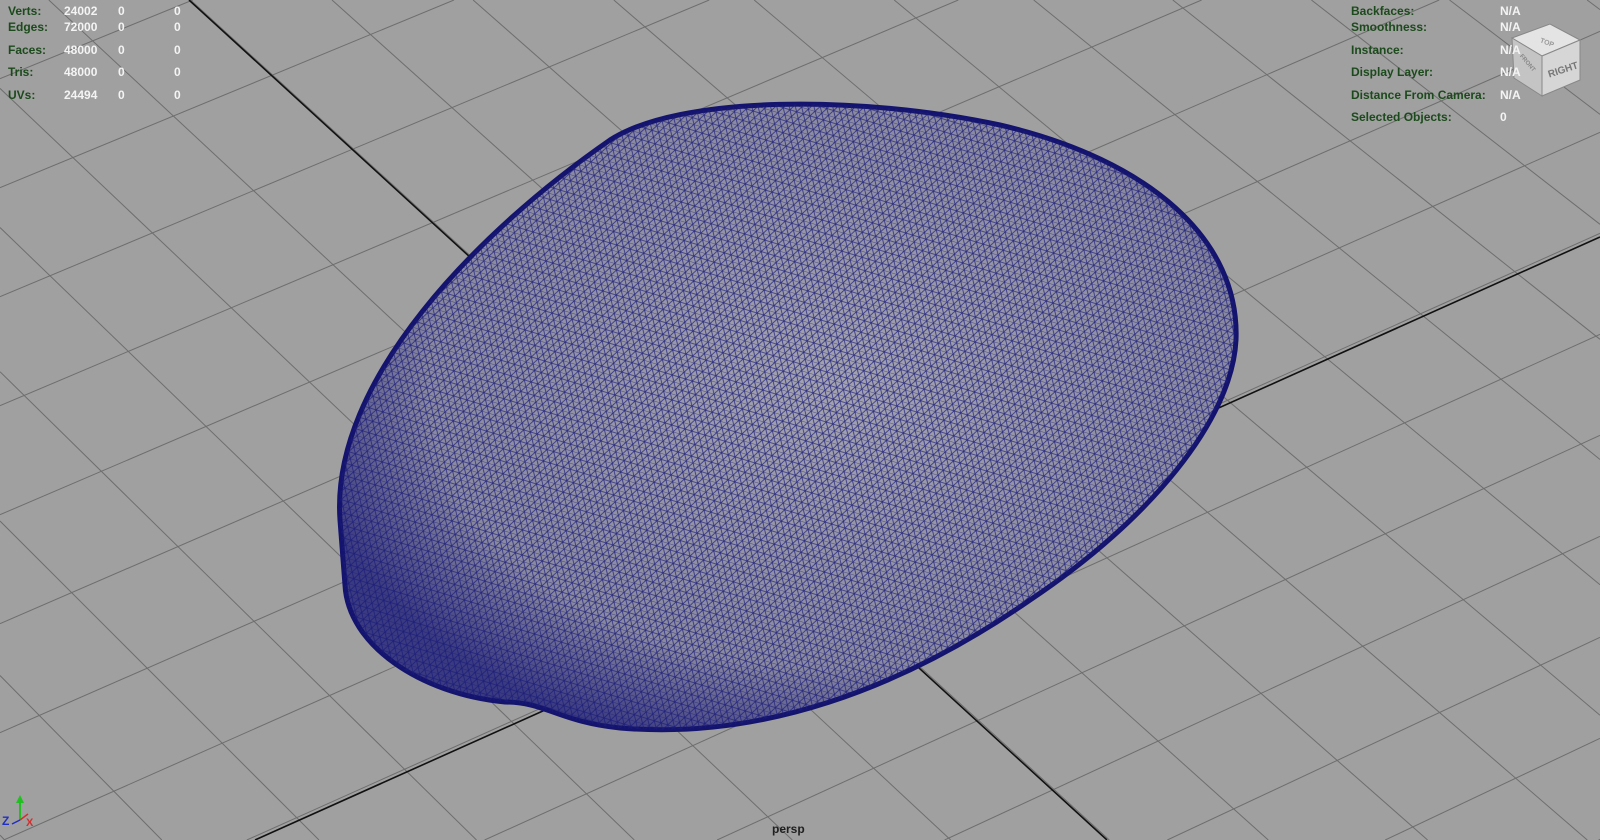 The image size is (1600, 840). I want to click on view-cube: RIGHT TOP FRONT, so click(1546, 60).